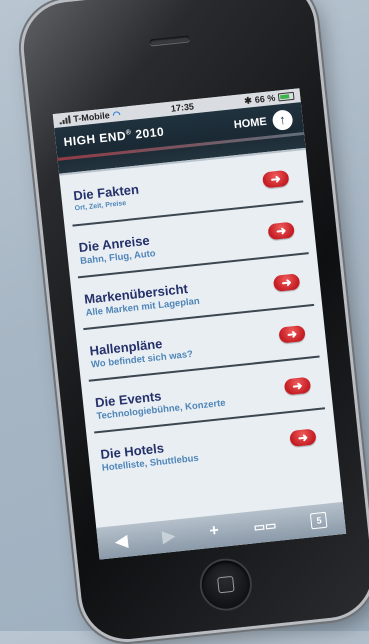  What do you see at coordinates (116, 114) in the screenshot?
I see `wifi-icon: ◠` at bounding box center [116, 114].